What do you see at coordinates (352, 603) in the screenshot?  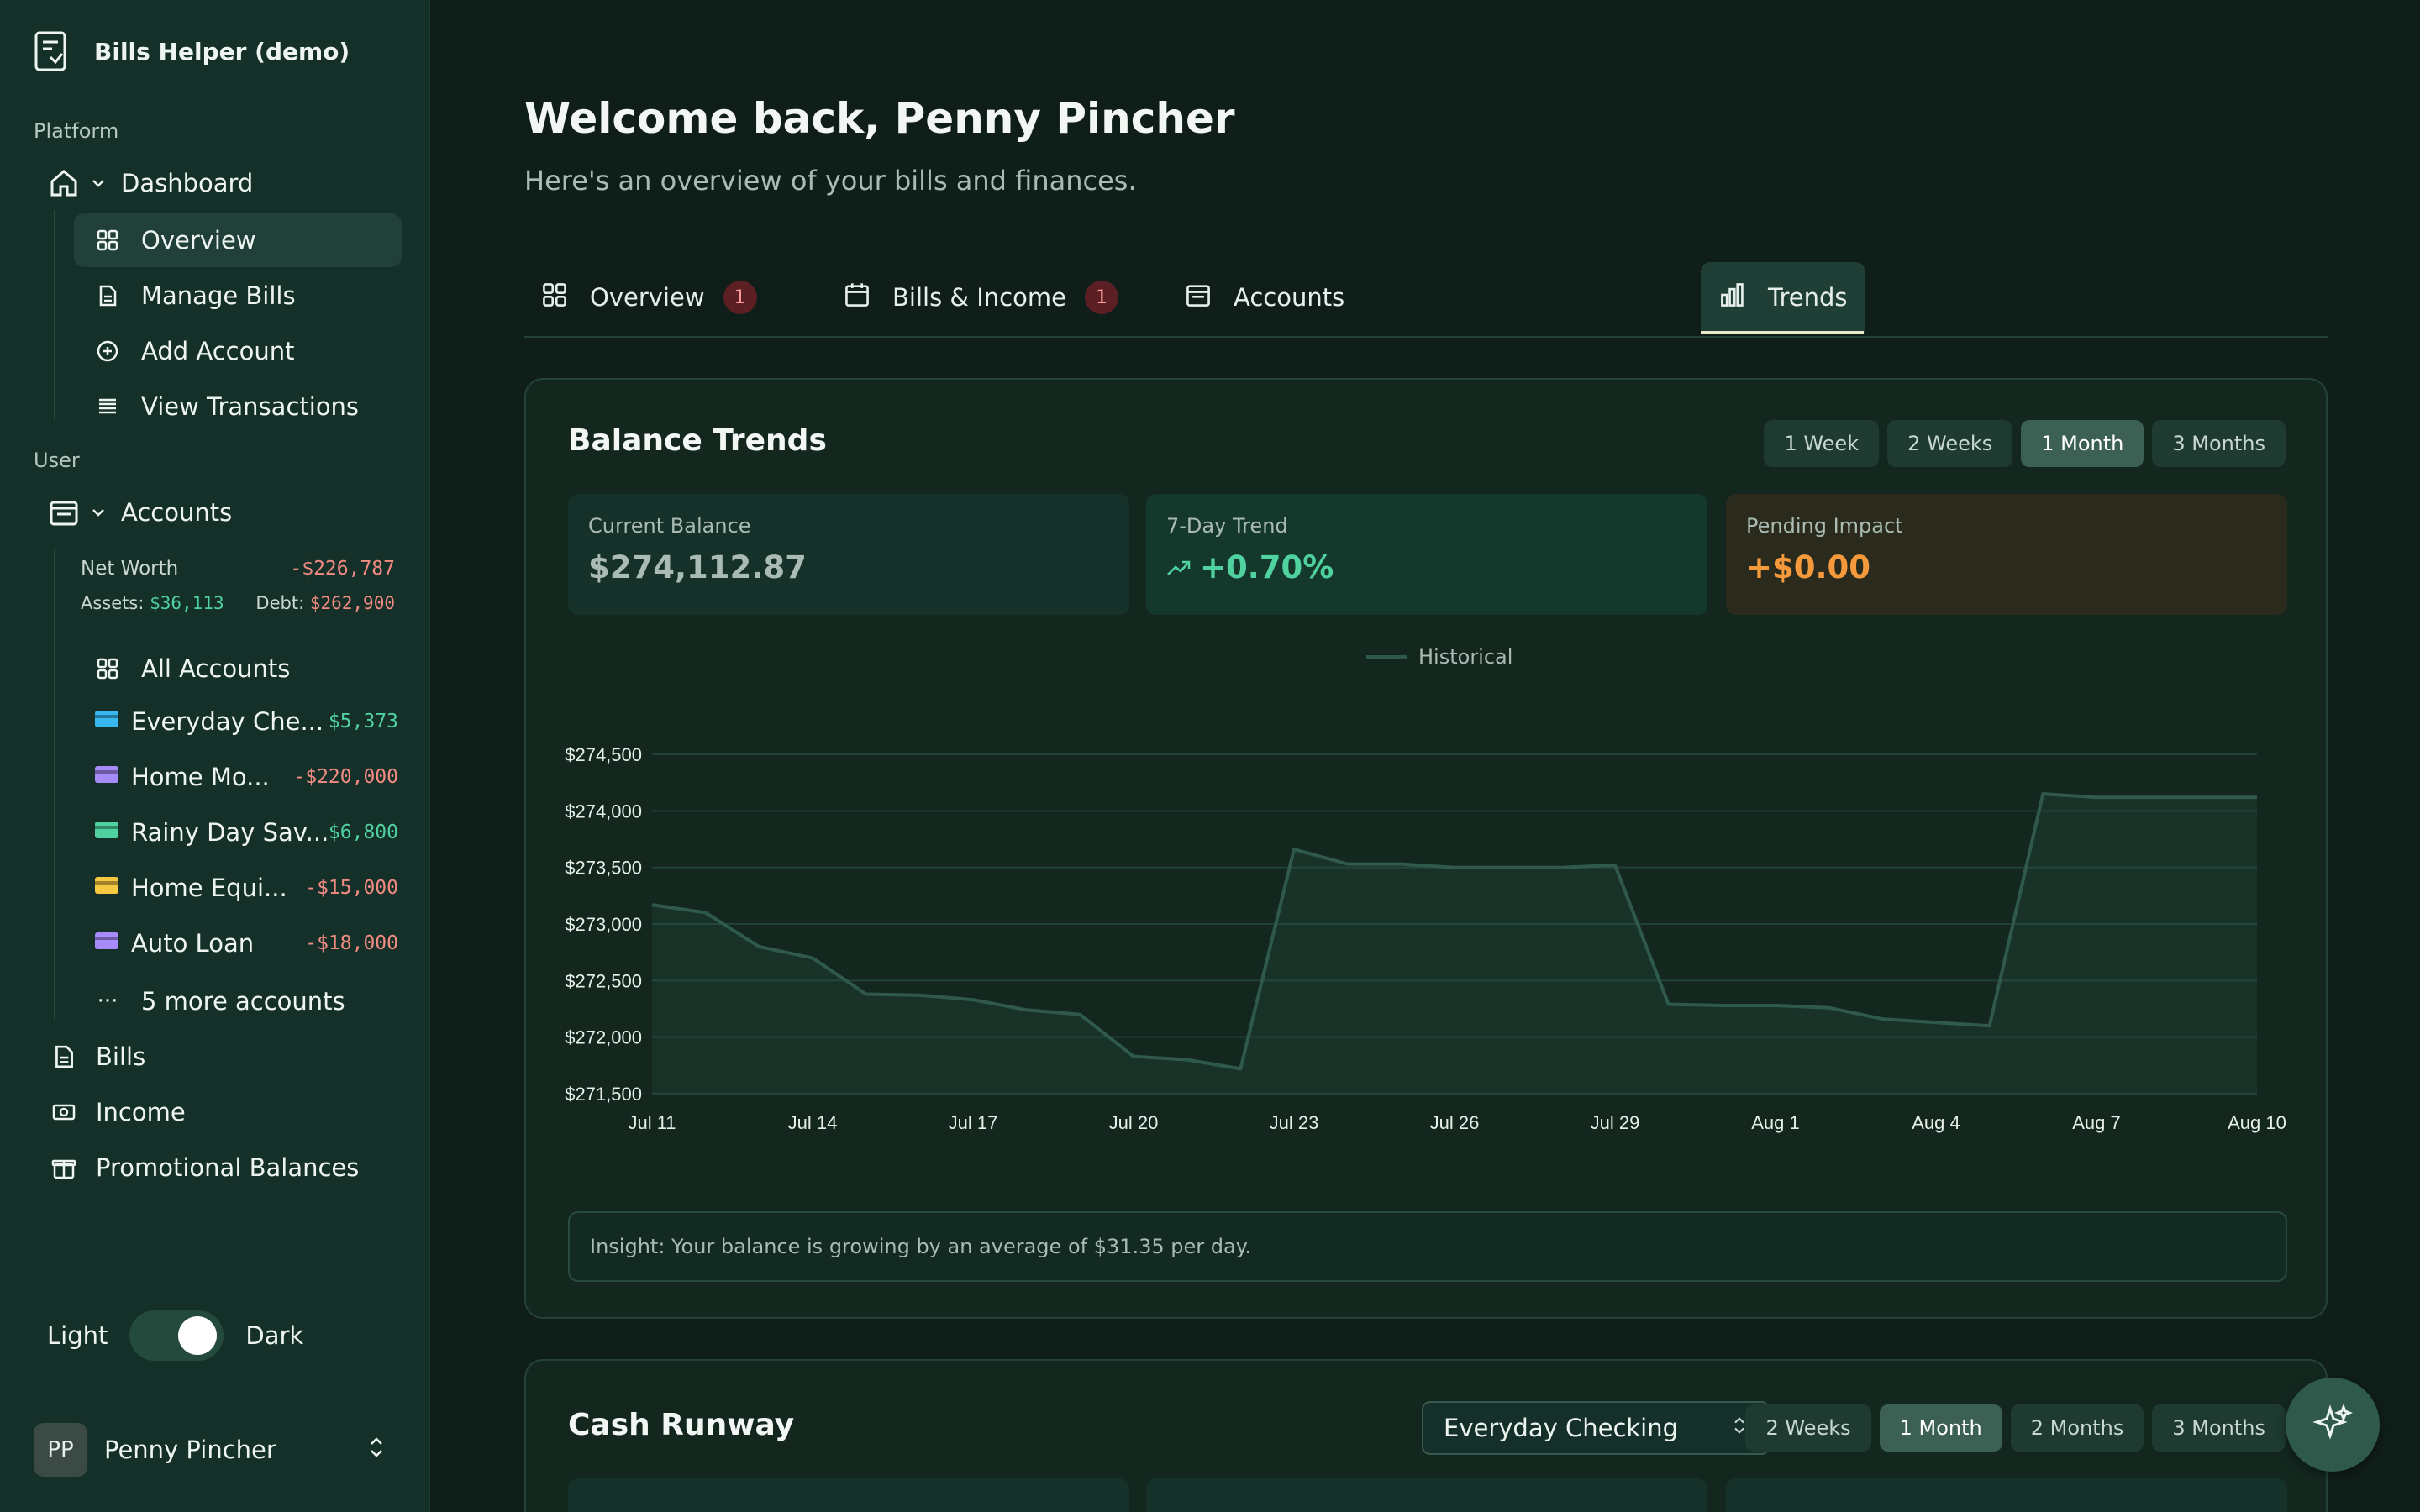 I see `debt-value: $262,900` at bounding box center [352, 603].